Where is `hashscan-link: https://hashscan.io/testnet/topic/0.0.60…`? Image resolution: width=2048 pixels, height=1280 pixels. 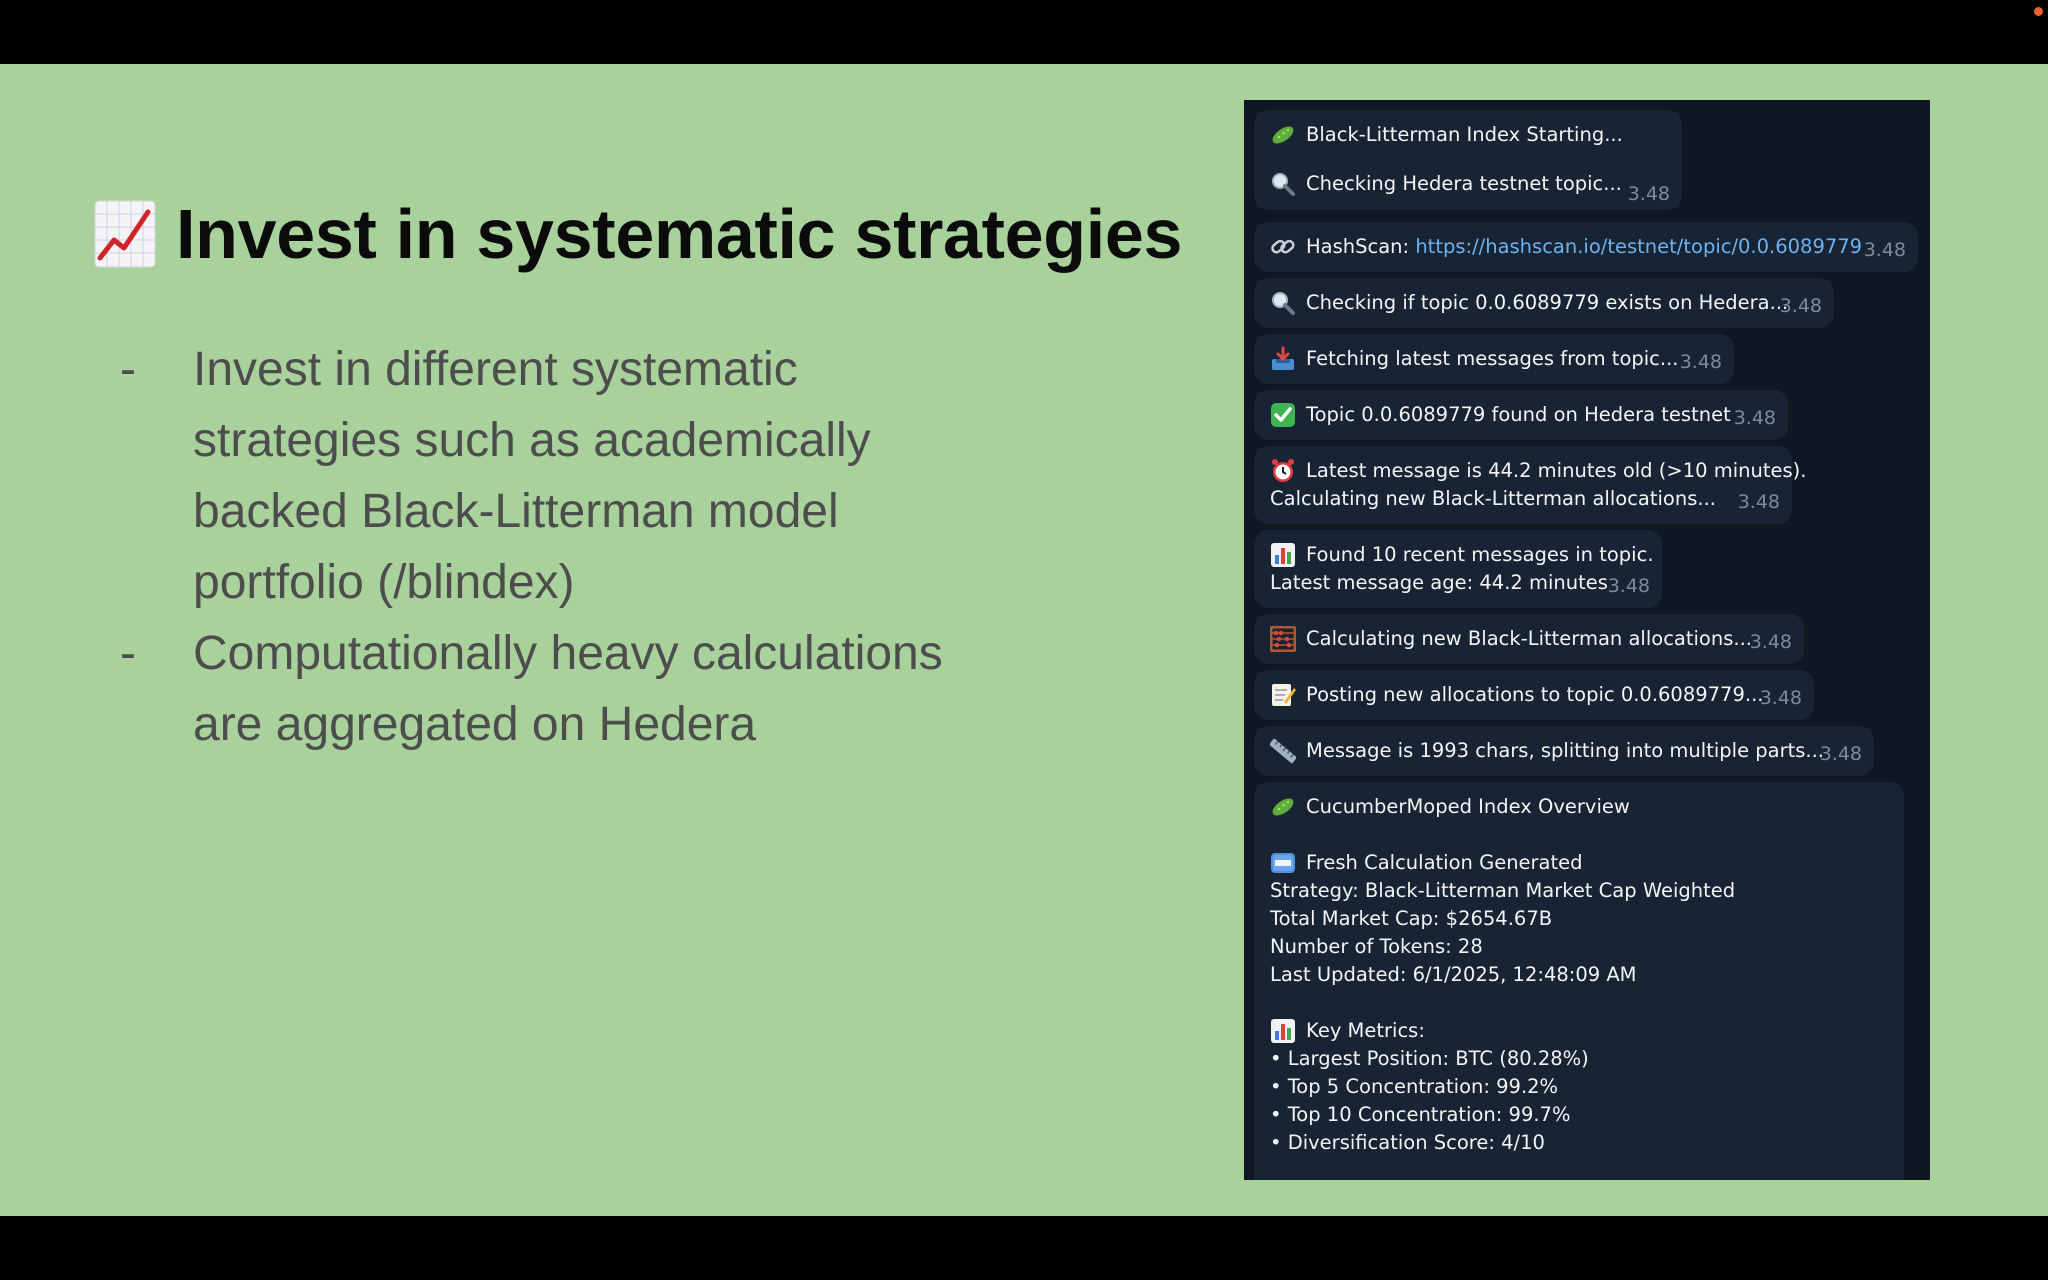
hashscan-link: https://hashscan.io/testnet/topic/0.0.60… is located at coordinates (1638, 247).